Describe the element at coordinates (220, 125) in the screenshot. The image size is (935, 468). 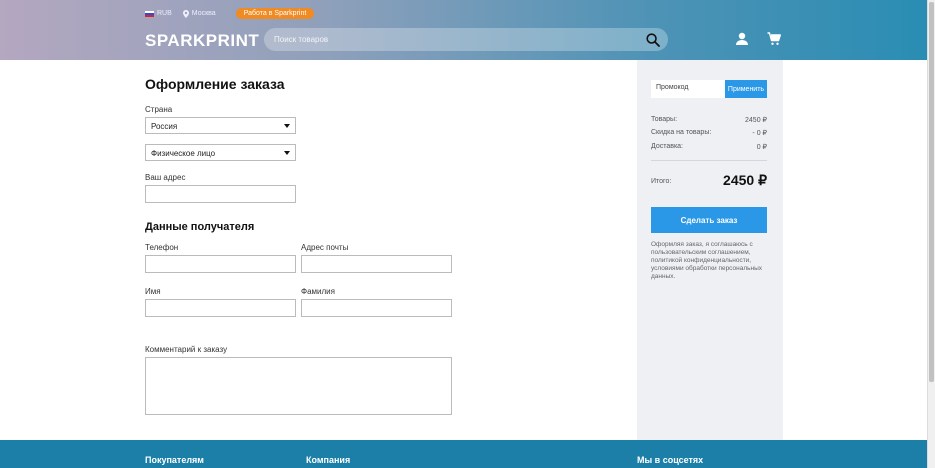
I see `country-select: Россия` at that location.